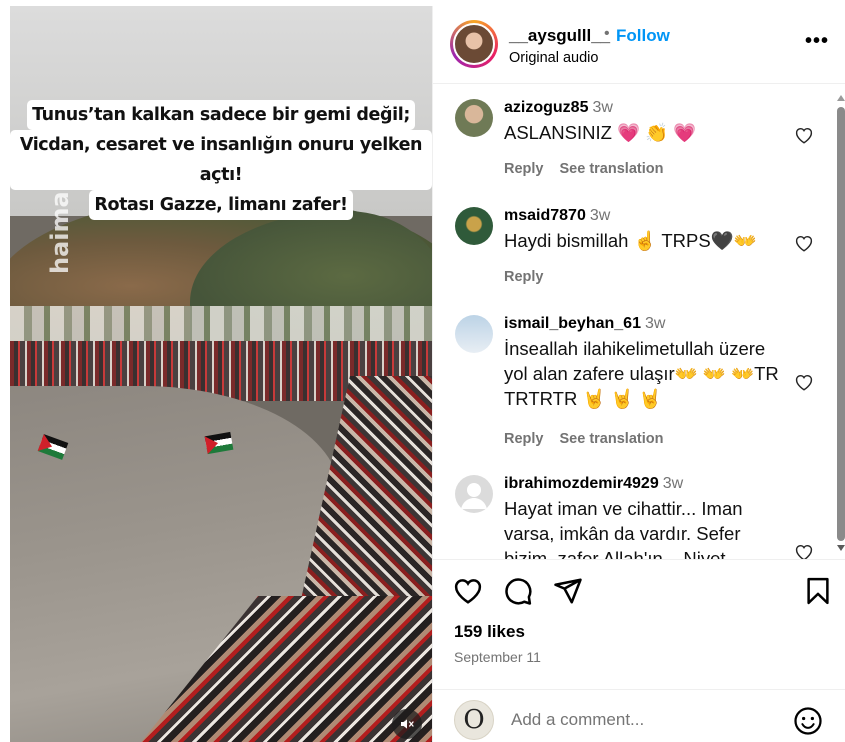  What do you see at coordinates (643, 36) in the screenshot?
I see `follow-button: Follow` at bounding box center [643, 36].